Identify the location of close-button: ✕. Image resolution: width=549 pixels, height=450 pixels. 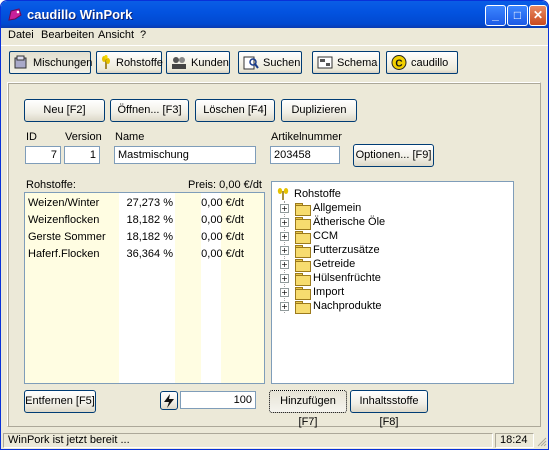
(538, 15).